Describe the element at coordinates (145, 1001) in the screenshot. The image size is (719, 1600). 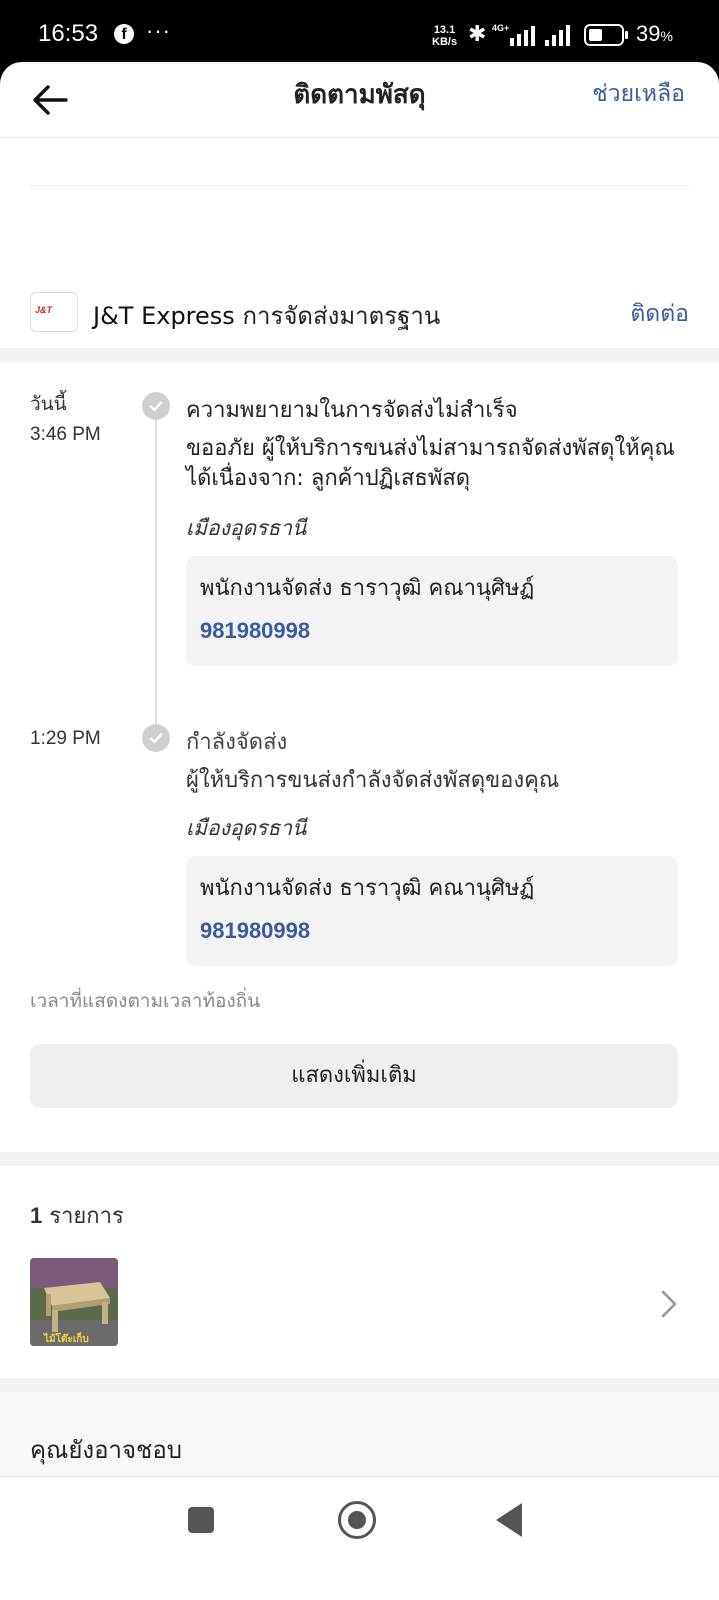
I see `local-time-note: เวลาที่แสดงตามเวลาท้องถิ่น` at that location.